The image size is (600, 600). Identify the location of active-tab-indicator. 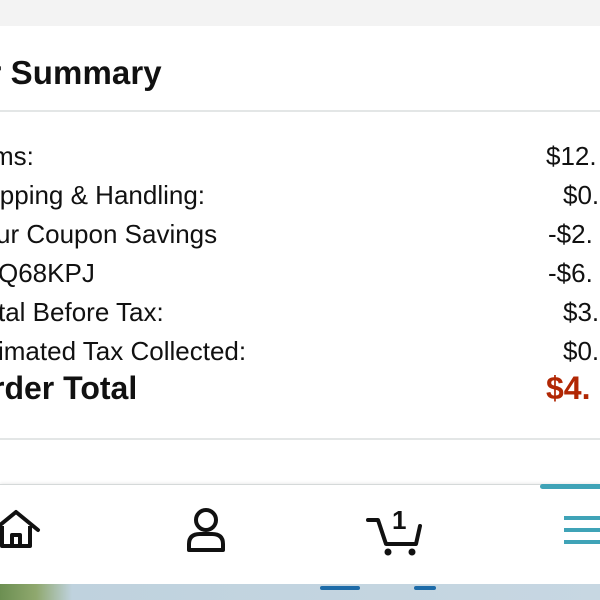
(570, 486).